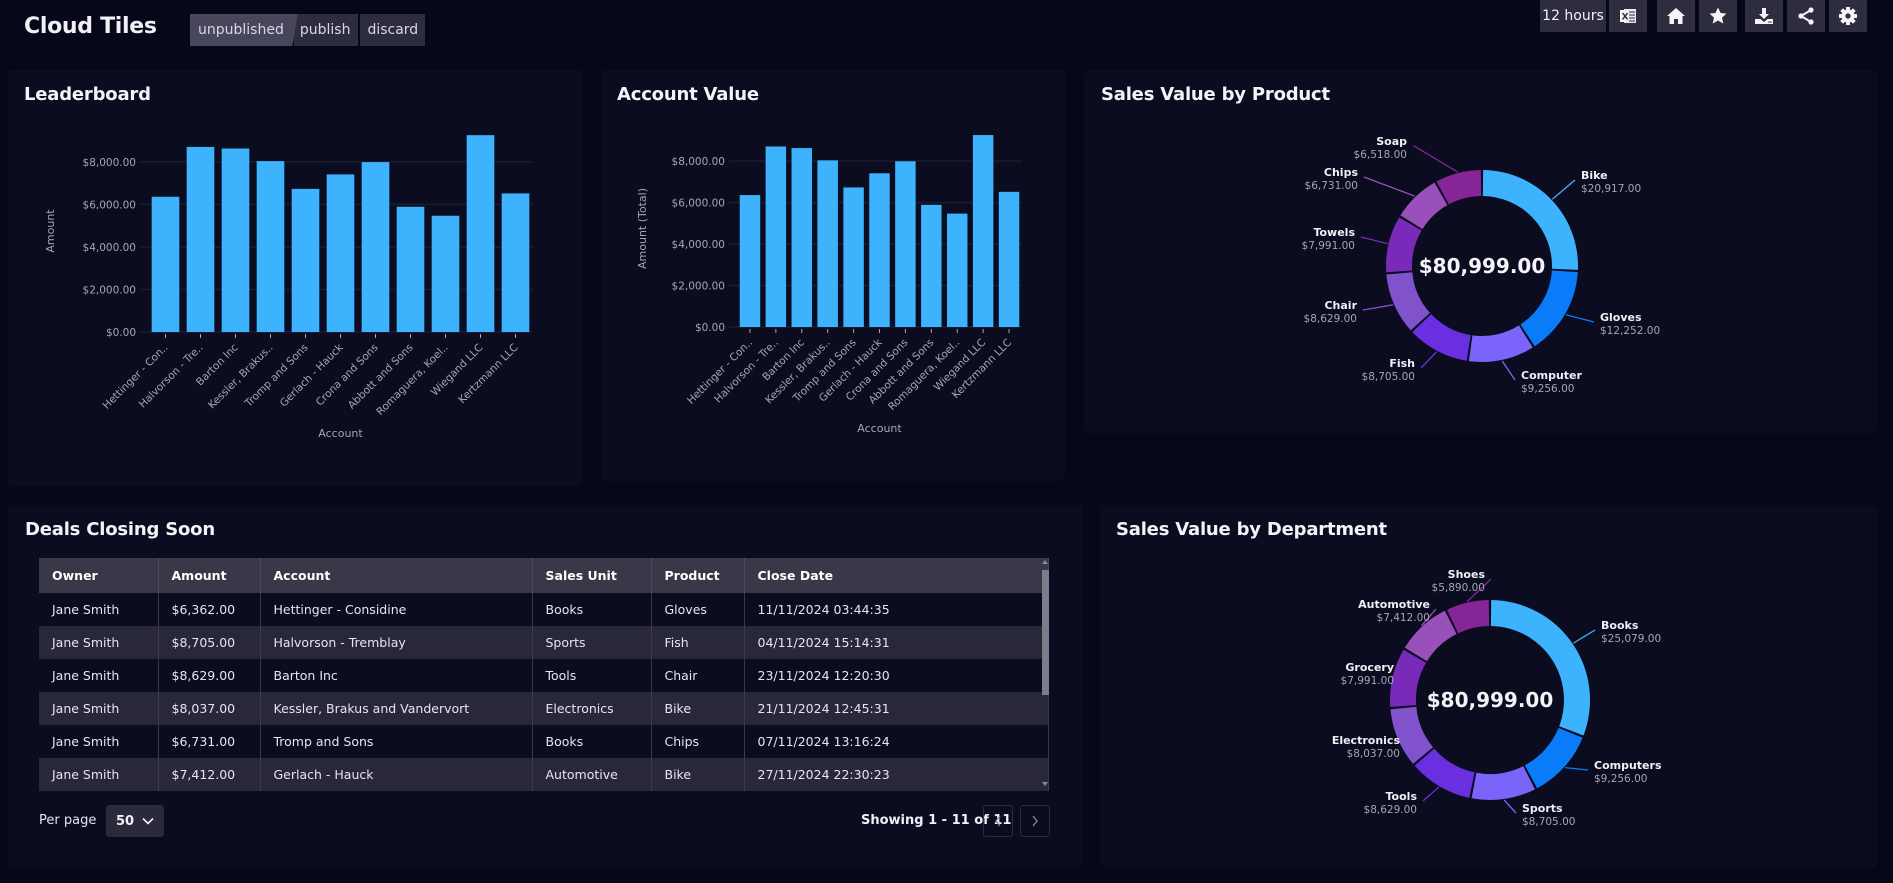 The image size is (1893, 883). I want to click on favorite-button, so click(1718, 16).